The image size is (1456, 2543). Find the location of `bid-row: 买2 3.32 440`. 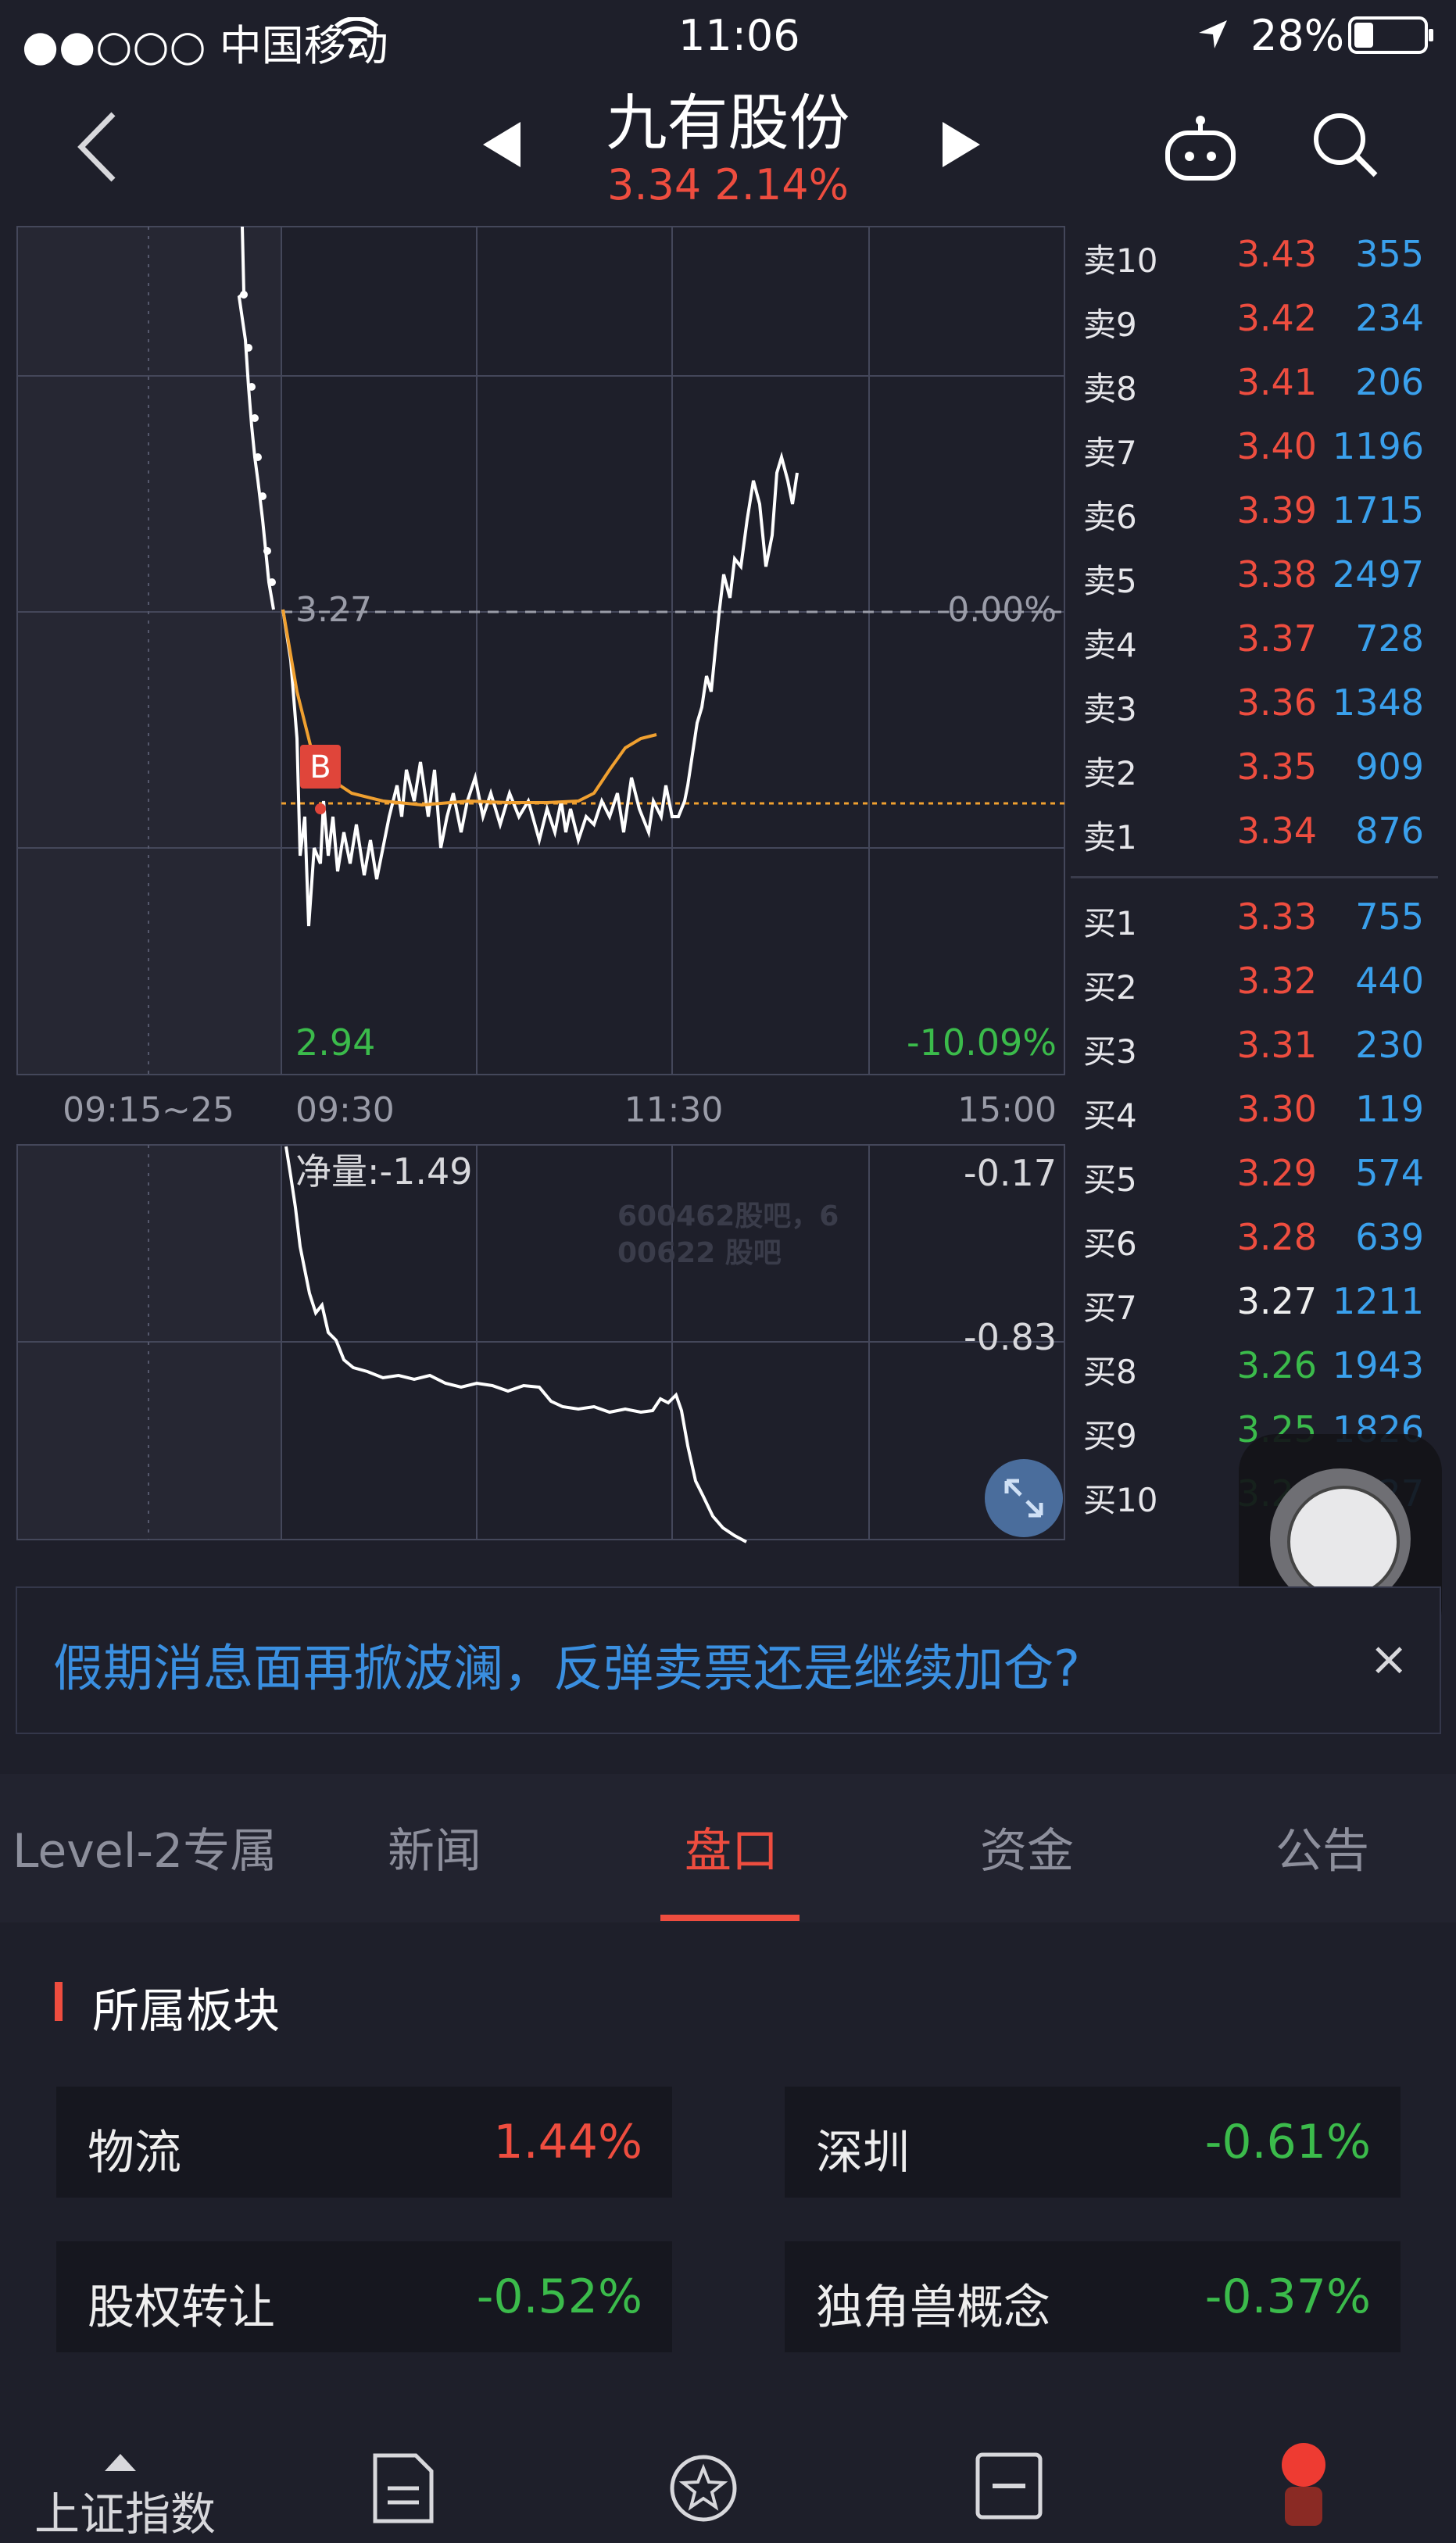

bid-row: 买2 3.32 440 is located at coordinates (1254, 985).